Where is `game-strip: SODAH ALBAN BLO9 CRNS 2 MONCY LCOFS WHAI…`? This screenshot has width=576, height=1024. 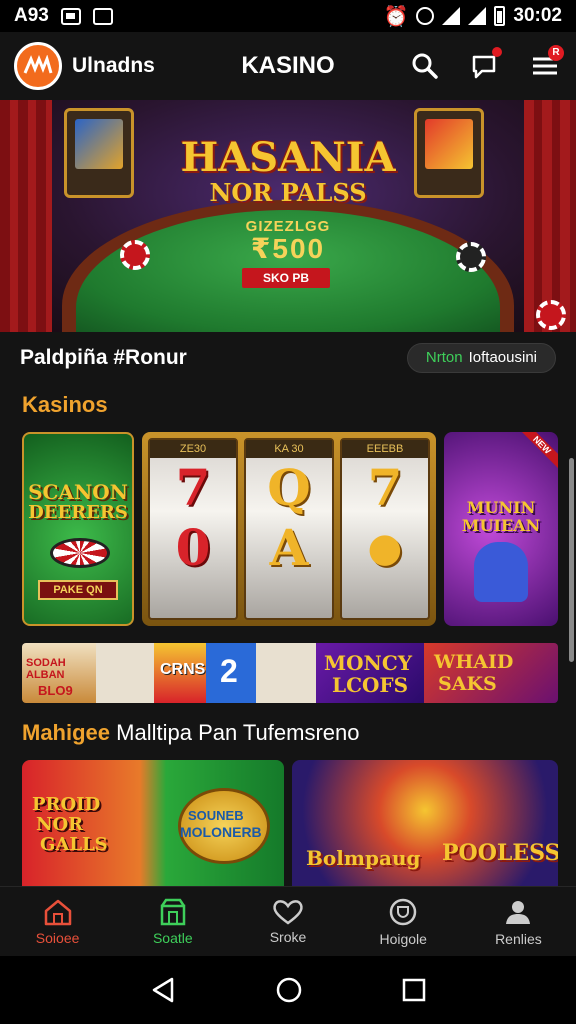 game-strip: SODAH ALBAN BLO9 CRNS 2 MONCY LCOFS WHAI… is located at coordinates (290, 673).